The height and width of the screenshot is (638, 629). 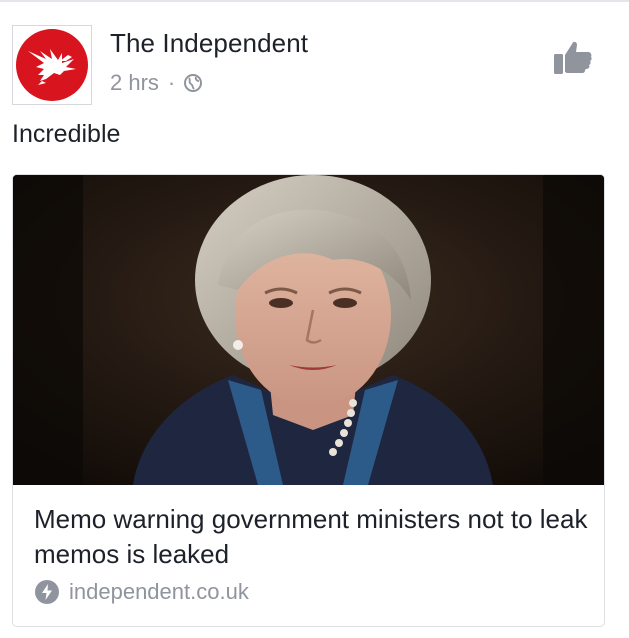 I want to click on page-name-link: The Independent, so click(x=209, y=43).